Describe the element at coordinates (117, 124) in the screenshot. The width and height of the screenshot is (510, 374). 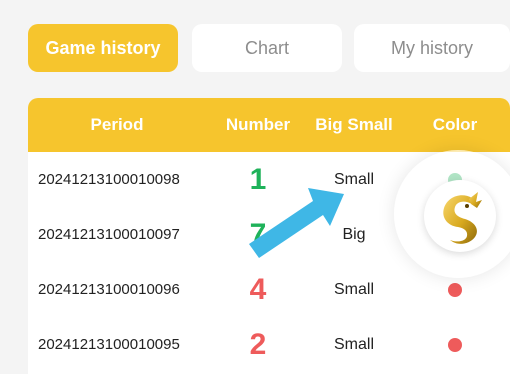
I see `header-period: Period` at that location.